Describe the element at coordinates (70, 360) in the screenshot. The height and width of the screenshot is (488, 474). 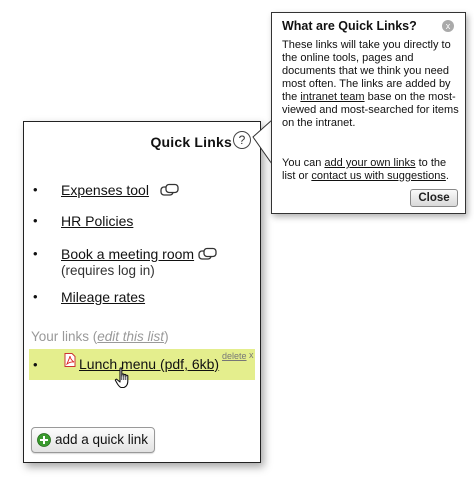
I see `pdf-icon` at that location.